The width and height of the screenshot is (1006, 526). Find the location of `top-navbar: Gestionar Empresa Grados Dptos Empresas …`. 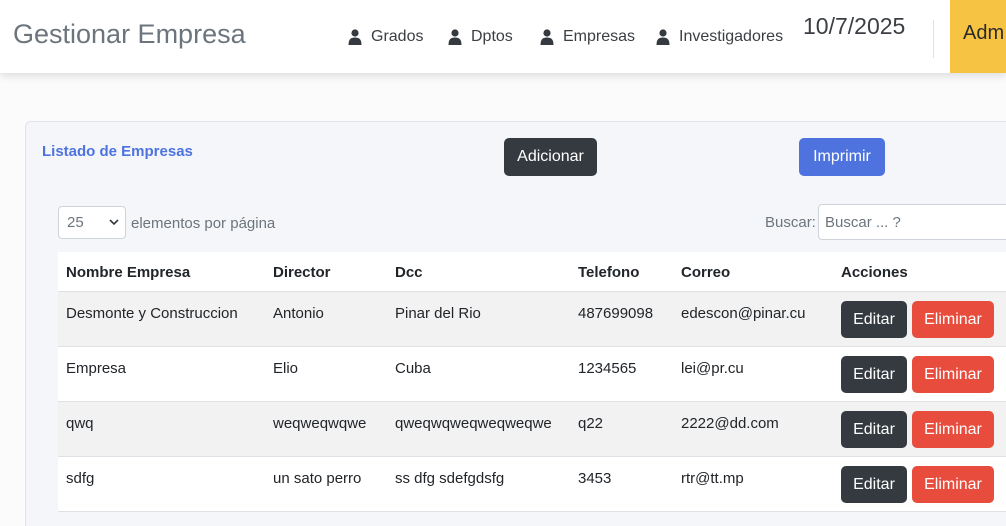

top-navbar: Gestionar Empresa Grados Dptos Empresas … is located at coordinates (503, 36).